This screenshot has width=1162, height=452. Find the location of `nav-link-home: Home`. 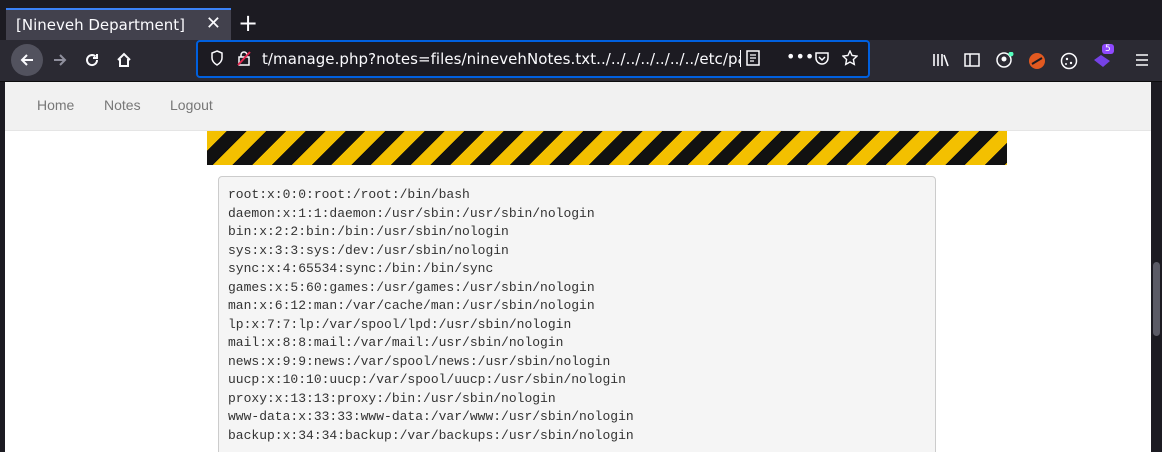

nav-link-home: Home is located at coordinates (55, 105).